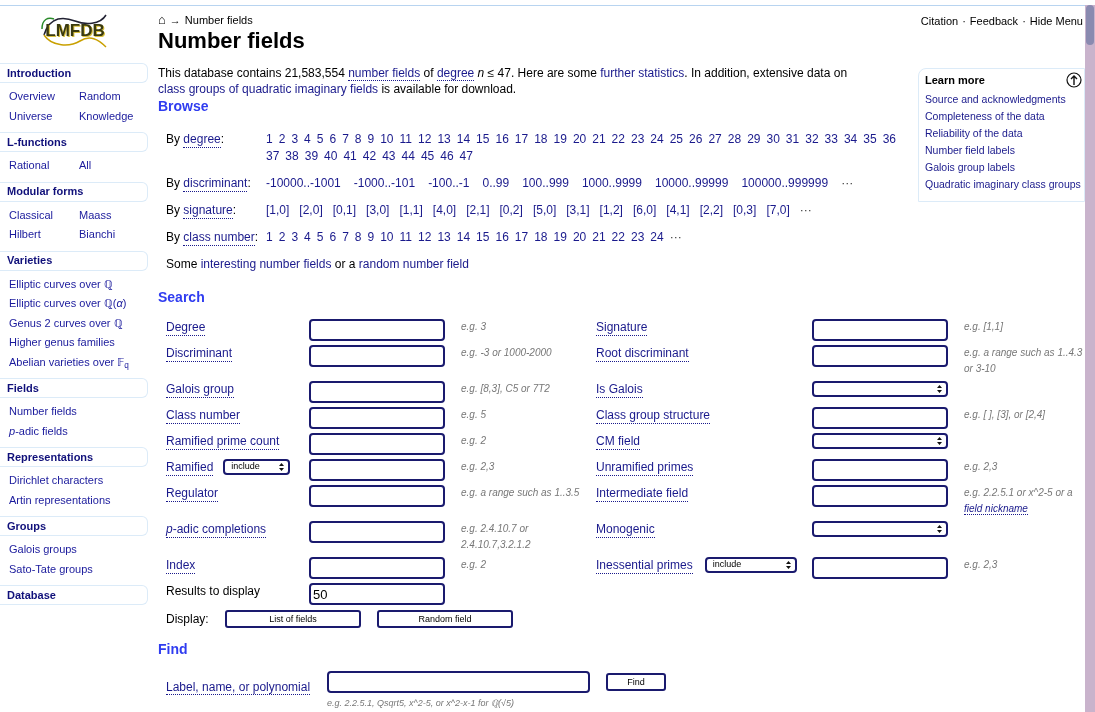 This screenshot has height=712, width=1095. I want to click on text-link: random number field, so click(413, 264).